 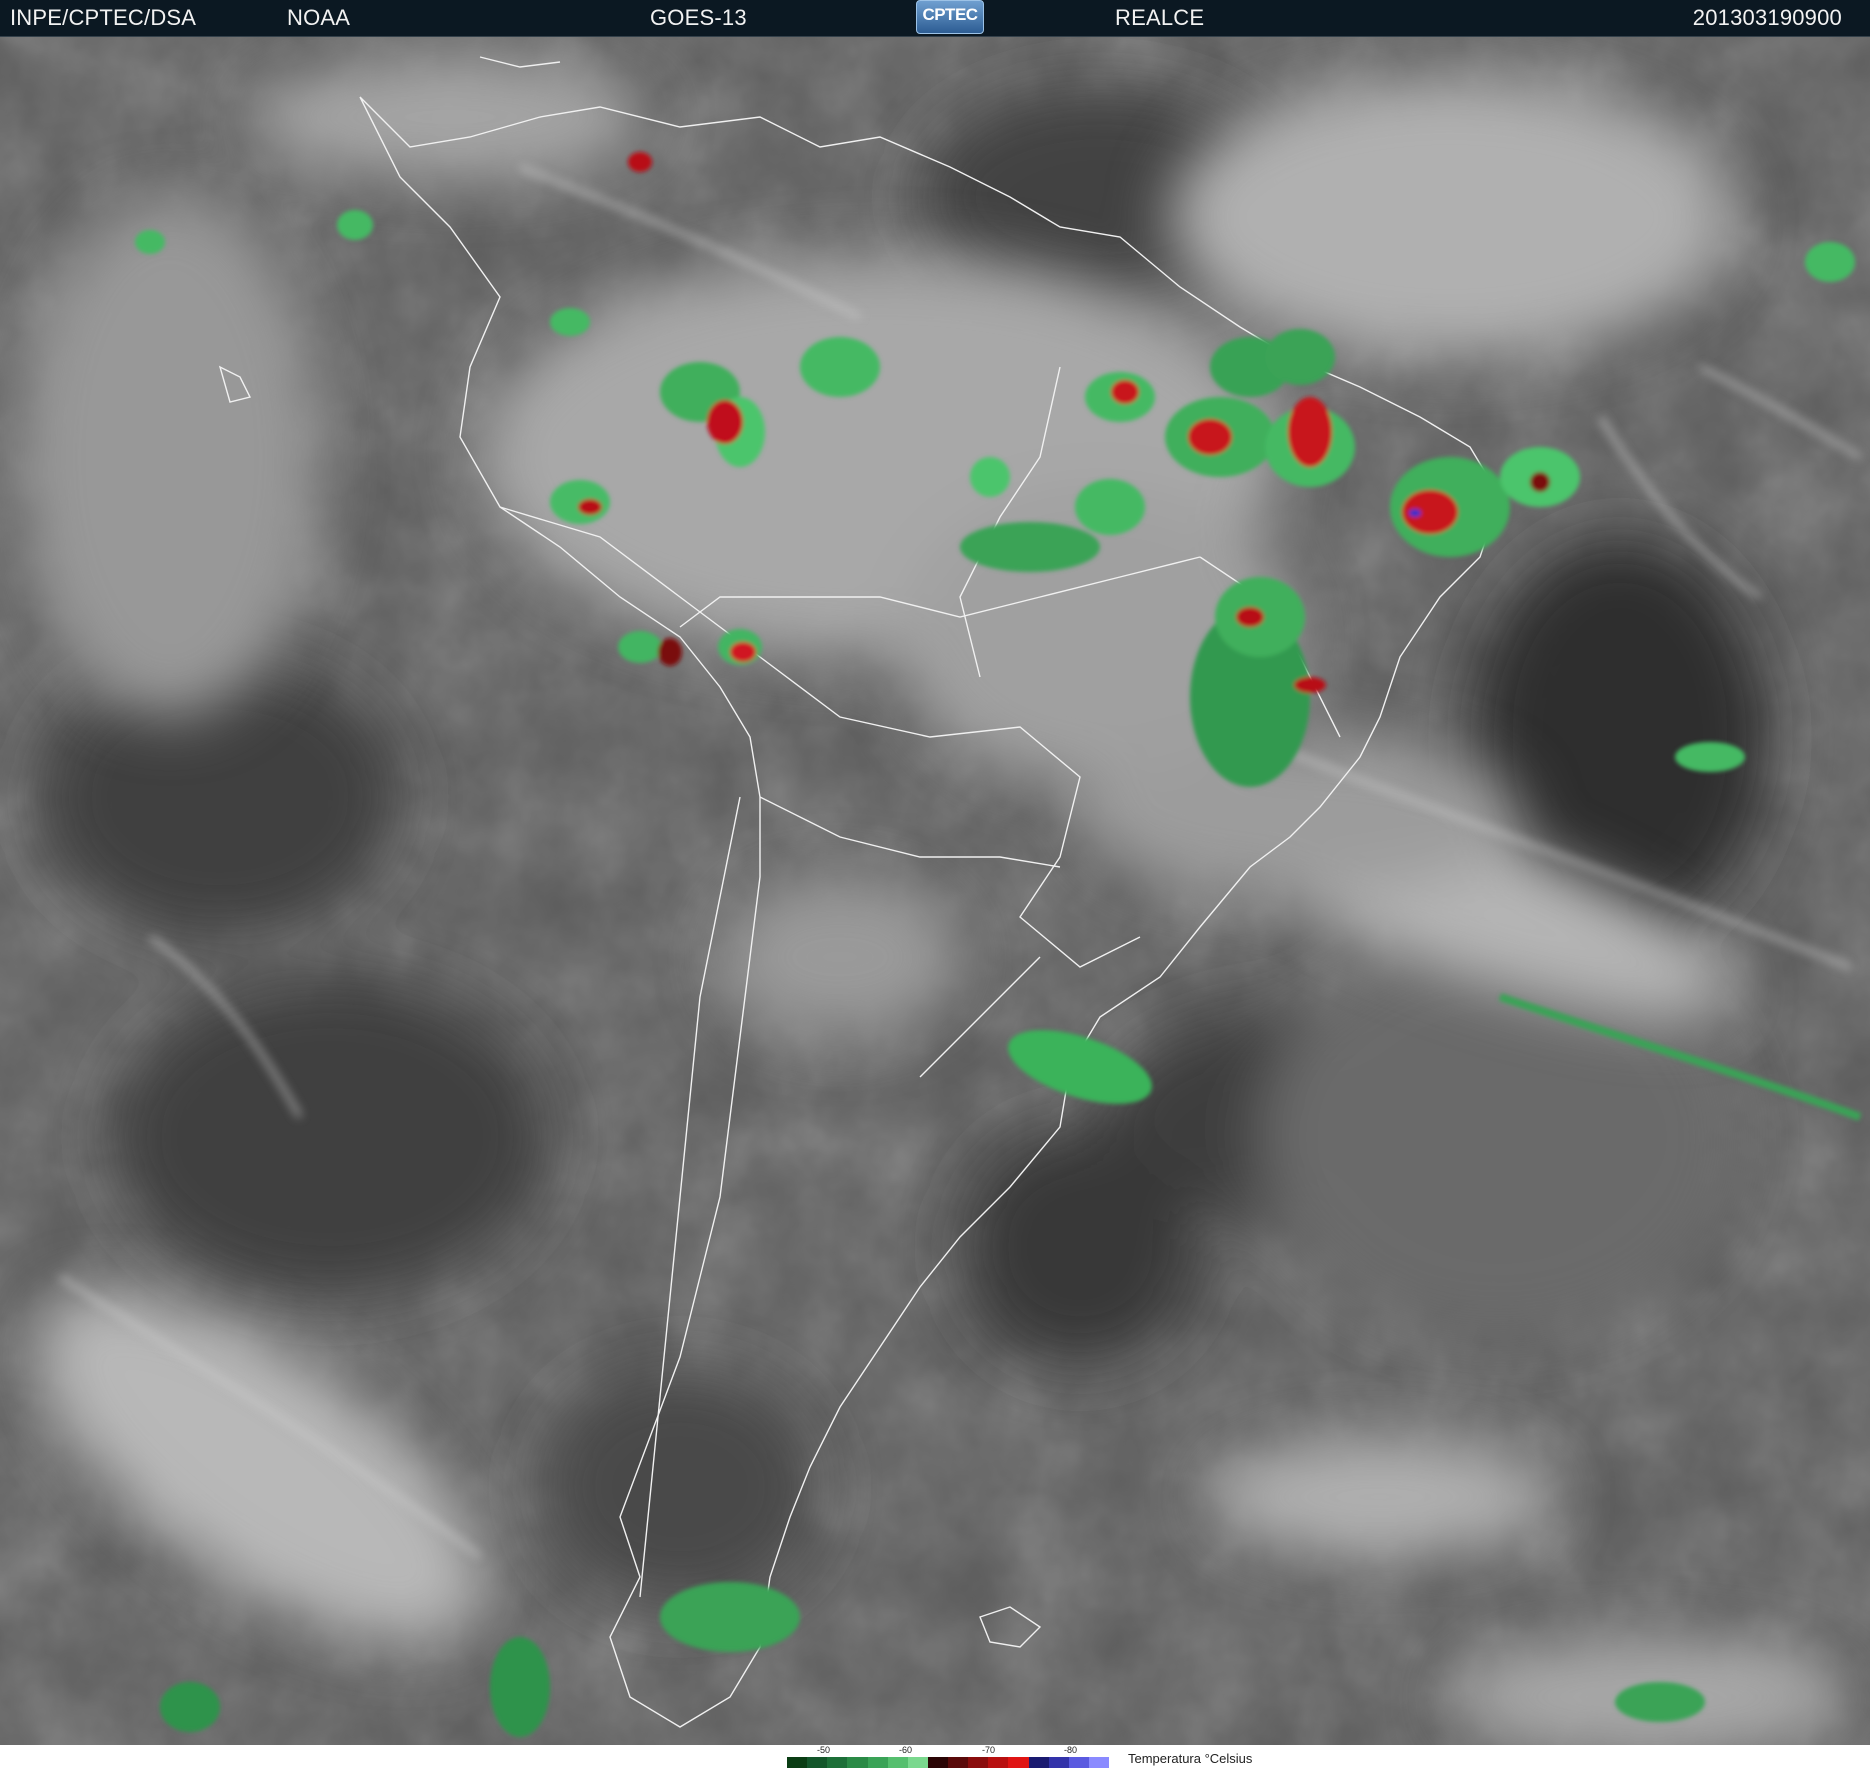 I want to click on scale-ticks: -50 -60 -70 -80, so click(x=952, y=1750).